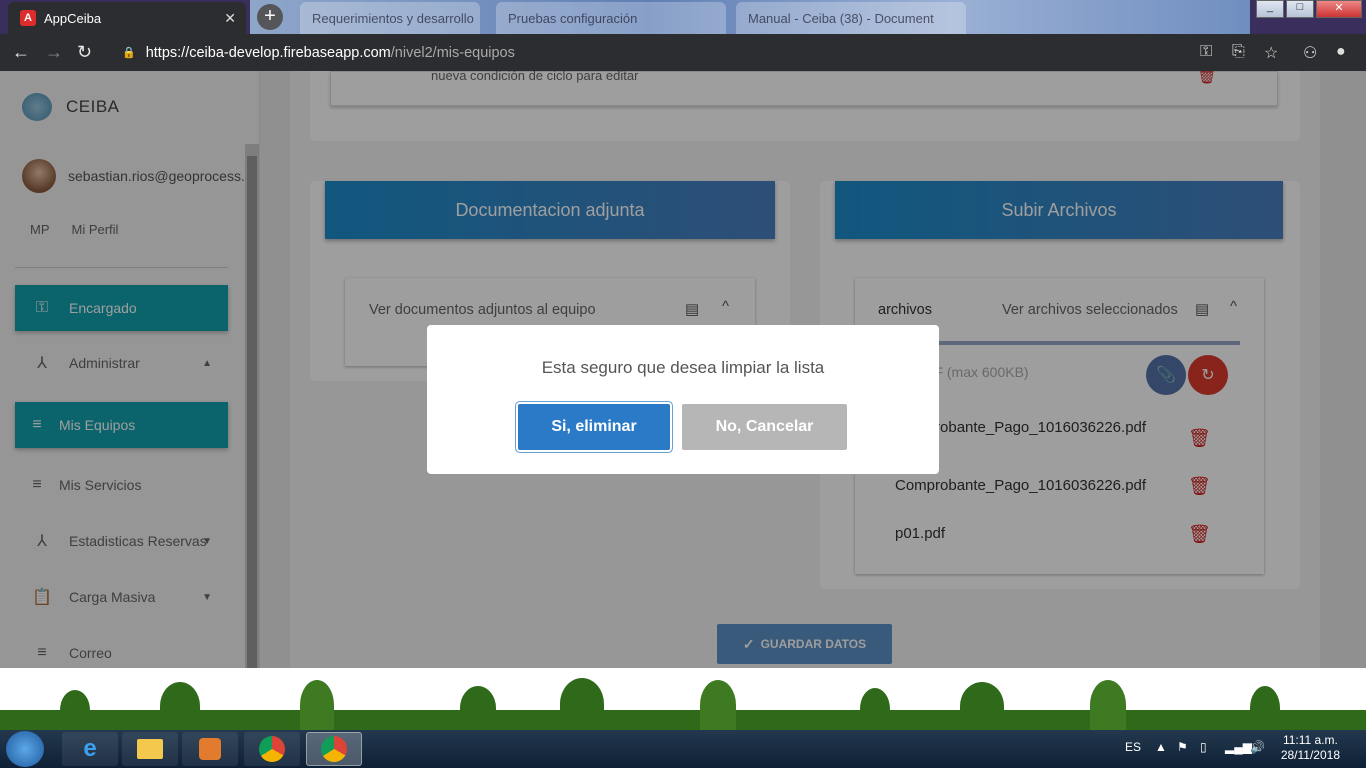 This screenshot has width=1366, height=768. Describe the element at coordinates (1339, 9) in the screenshot. I see `close-window-button: ✕` at that location.